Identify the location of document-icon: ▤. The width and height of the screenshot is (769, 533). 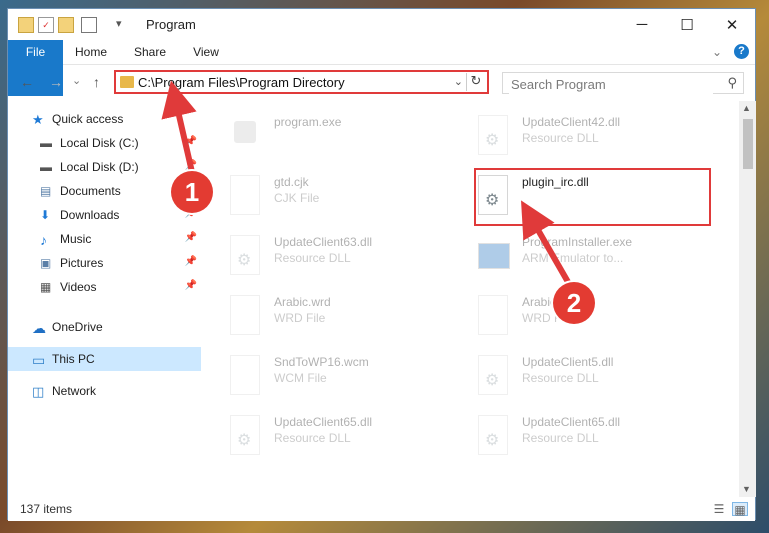
(46, 191).